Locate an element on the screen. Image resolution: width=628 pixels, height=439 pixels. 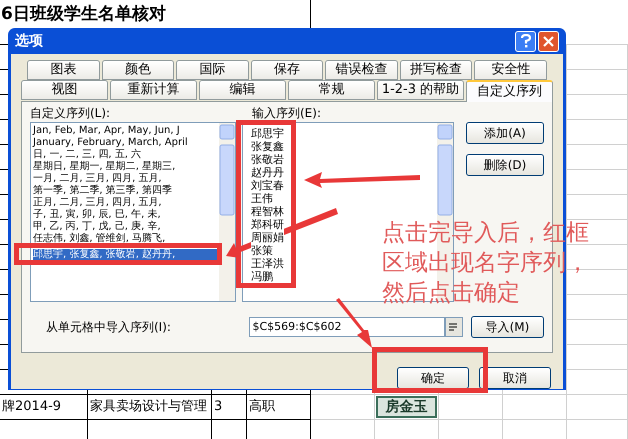
tab: 图表 is located at coordinates (63, 70).